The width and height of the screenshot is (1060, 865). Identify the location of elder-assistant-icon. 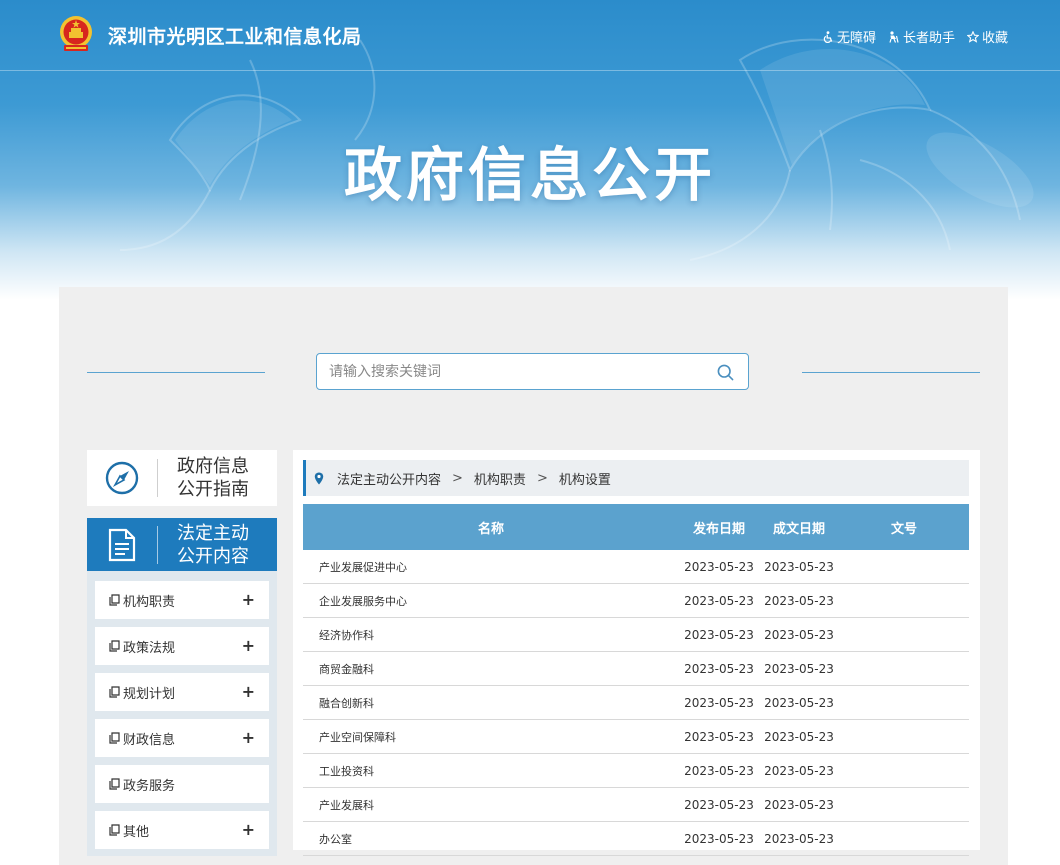
(894, 36).